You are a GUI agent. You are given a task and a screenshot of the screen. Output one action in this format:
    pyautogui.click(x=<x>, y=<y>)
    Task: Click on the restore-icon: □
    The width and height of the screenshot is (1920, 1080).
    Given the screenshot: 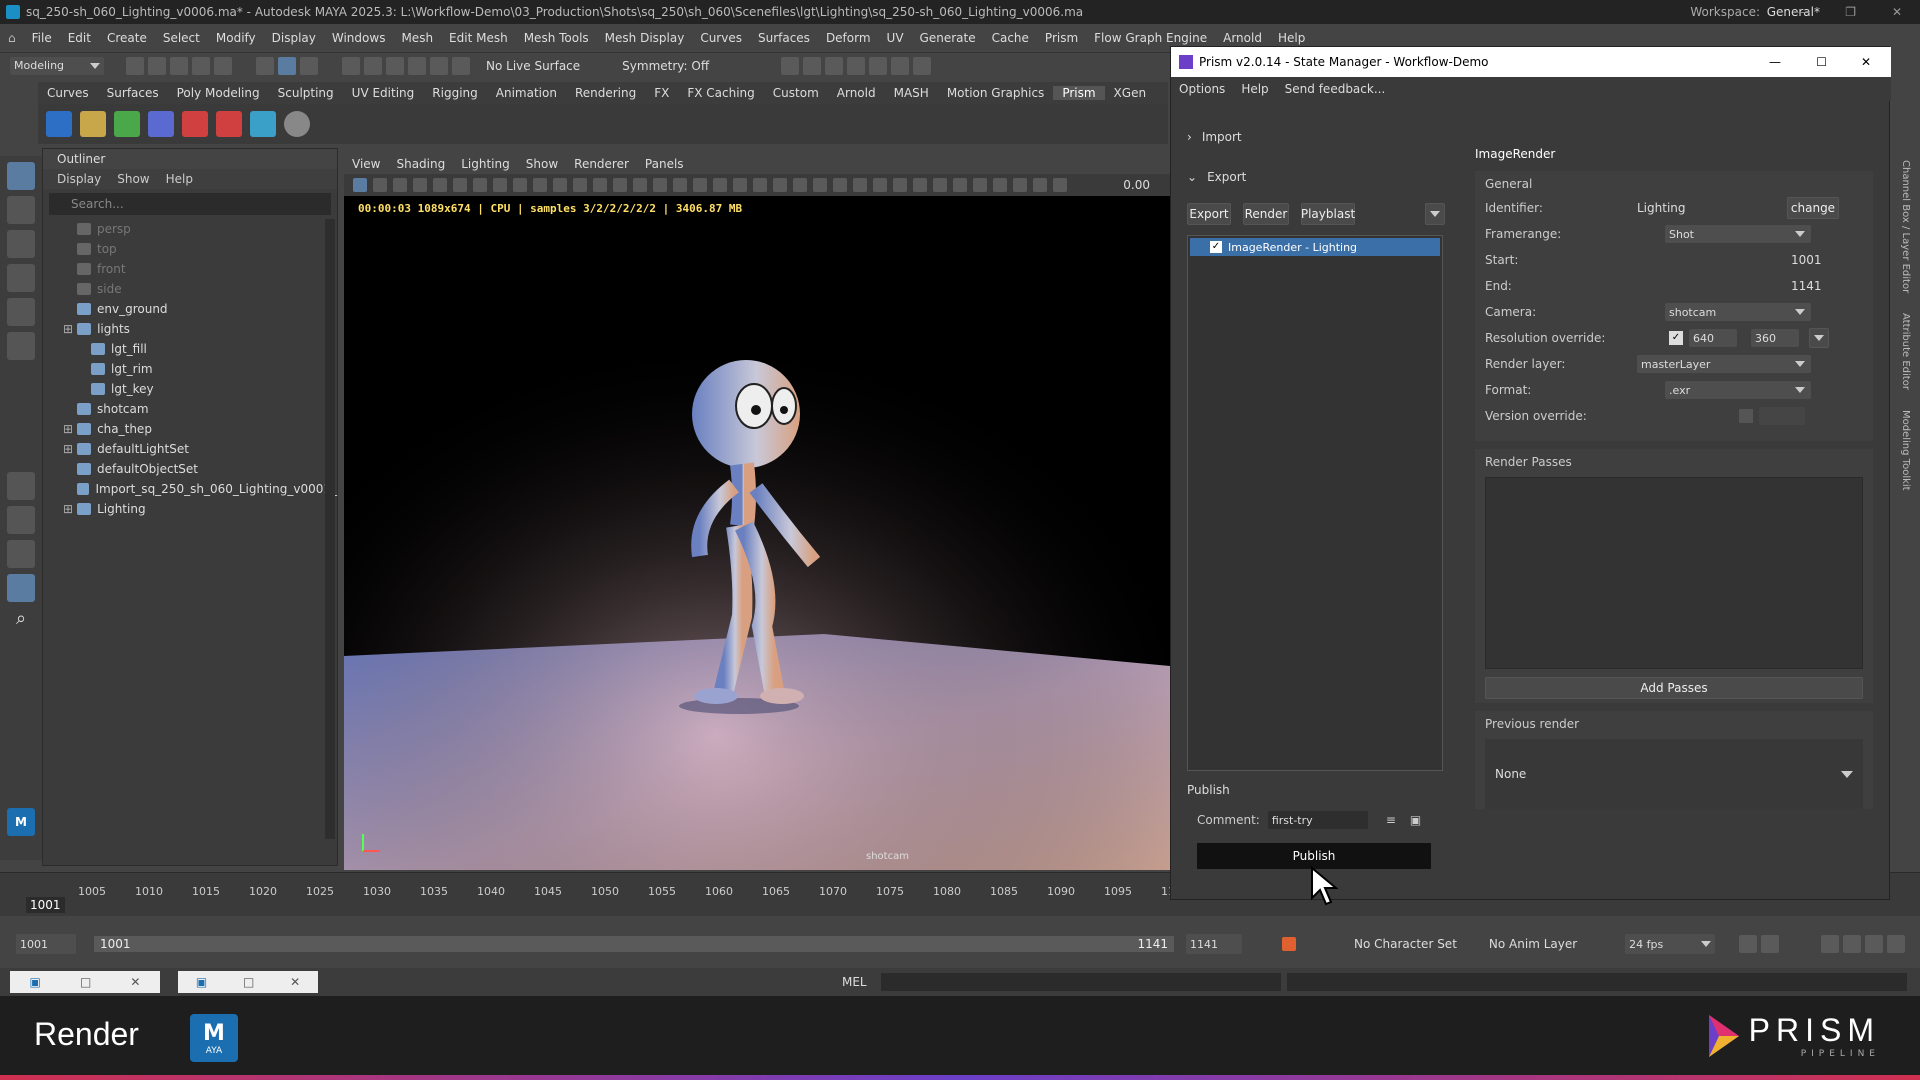 What is the action you would take?
    pyautogui.click(x=248, y=982)
    